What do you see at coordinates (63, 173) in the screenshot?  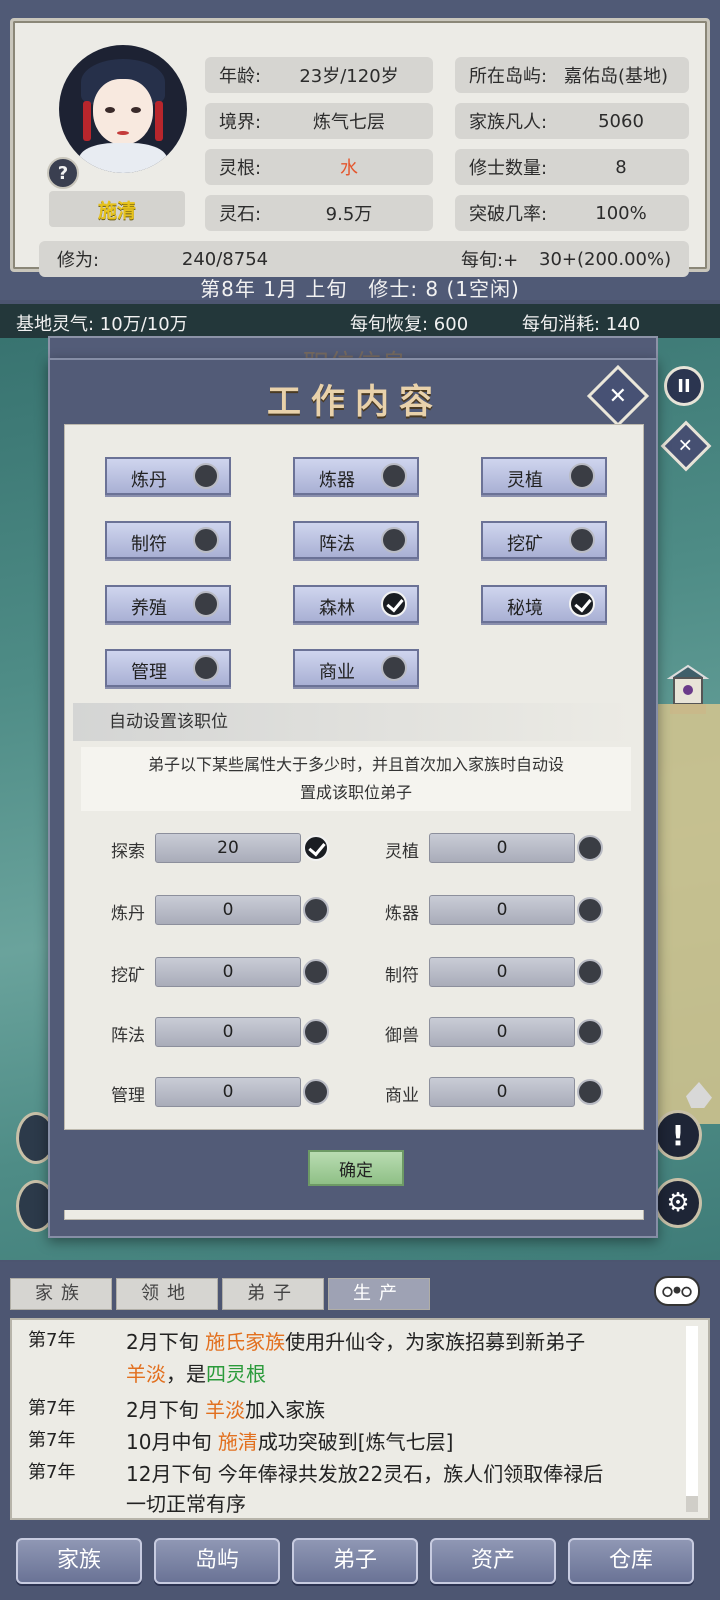 I see `help-icon: ?` at bounding box center [63, 173].